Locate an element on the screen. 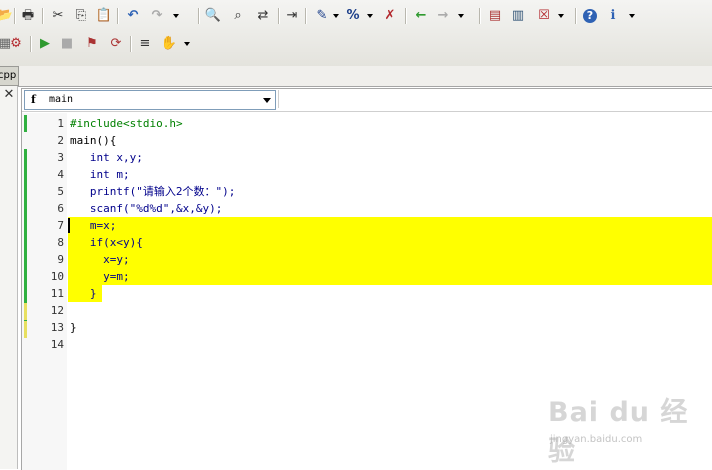 This screenshot has height=470, width=712. about-dropdown-icon is located at coordinates (632, 16).